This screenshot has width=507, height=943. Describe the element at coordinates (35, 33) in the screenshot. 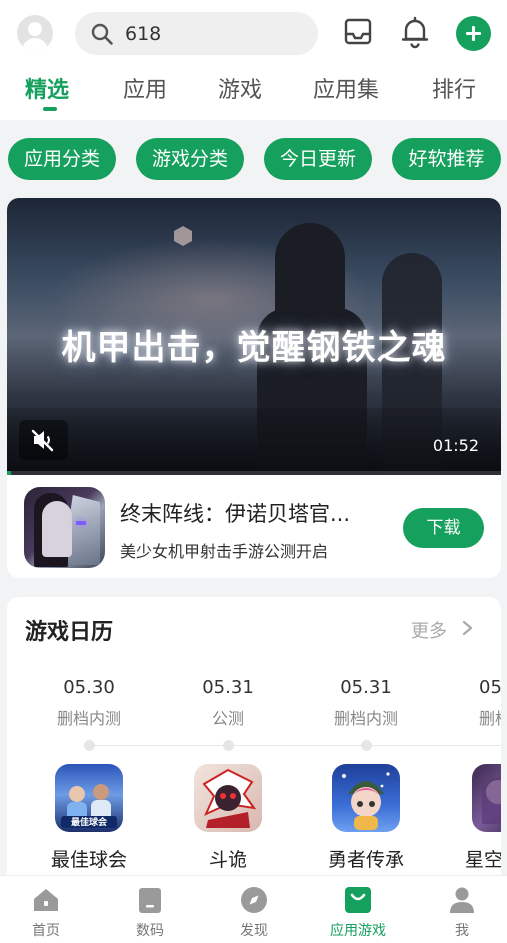

I see `user-avatar` at that location.